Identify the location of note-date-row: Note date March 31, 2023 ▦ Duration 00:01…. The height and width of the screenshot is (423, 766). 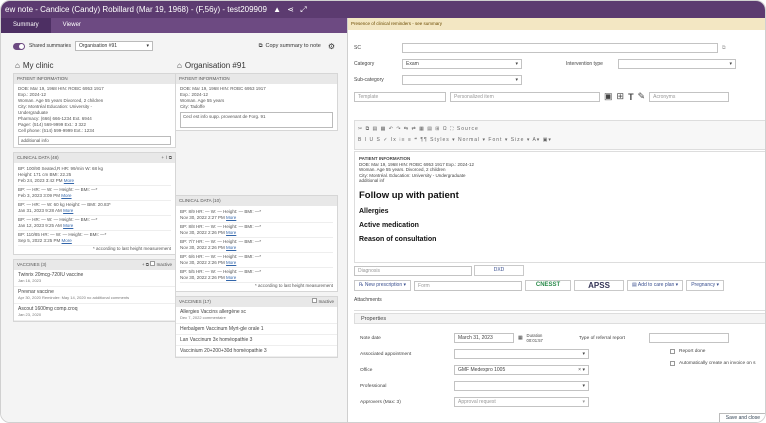
(544, 338).